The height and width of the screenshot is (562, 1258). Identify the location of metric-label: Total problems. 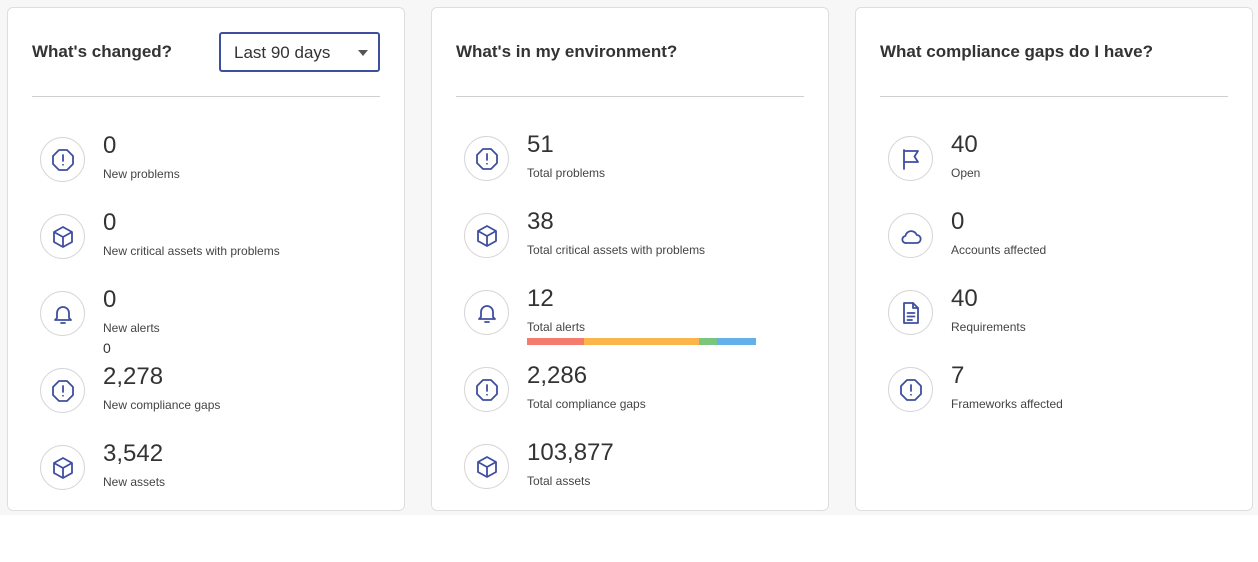
(566, 173).